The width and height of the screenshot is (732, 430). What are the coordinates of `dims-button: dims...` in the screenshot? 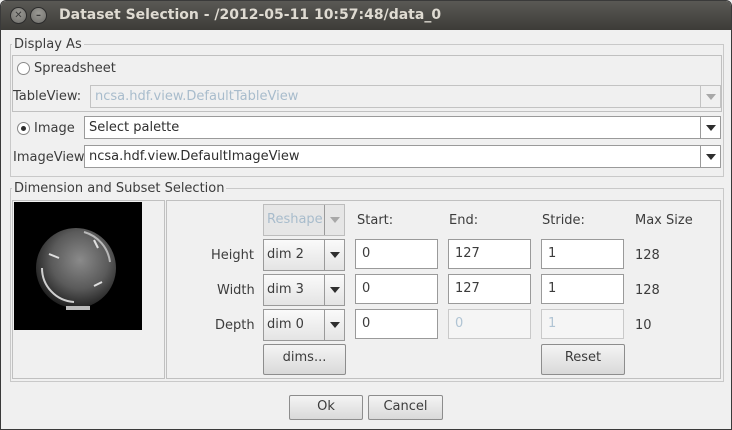 It's located at (304, 359).